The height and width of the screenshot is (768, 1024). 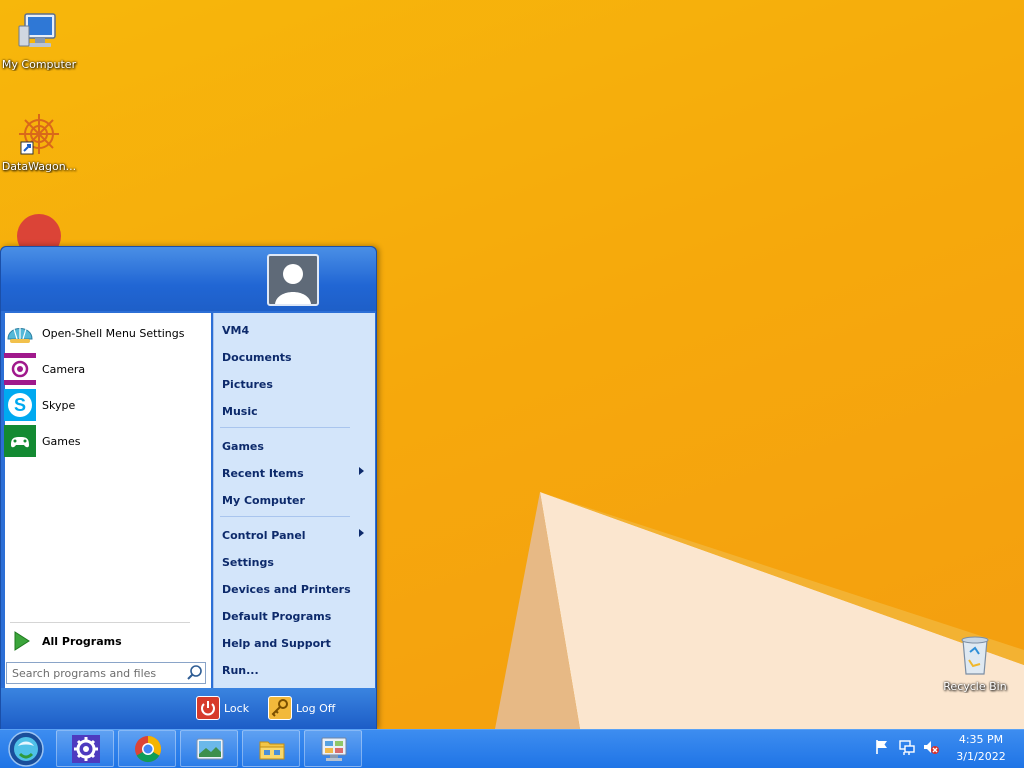 I want to click on games-icon, so click(x=20, y=441).